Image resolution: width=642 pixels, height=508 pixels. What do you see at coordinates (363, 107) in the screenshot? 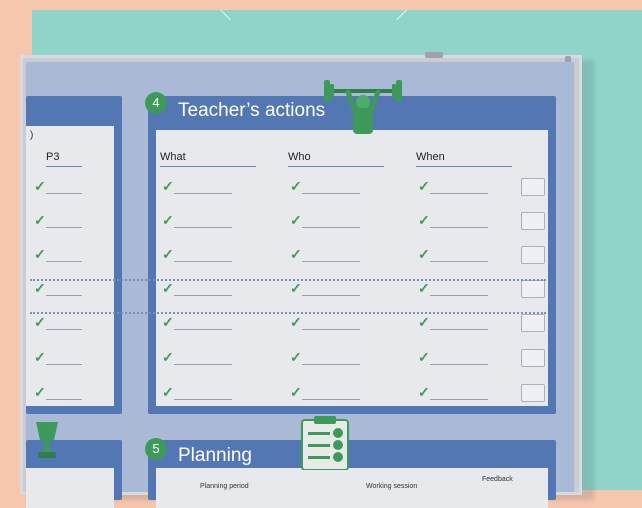
I see `weightlifter-figure-icon` at bounding box center [363, 107].